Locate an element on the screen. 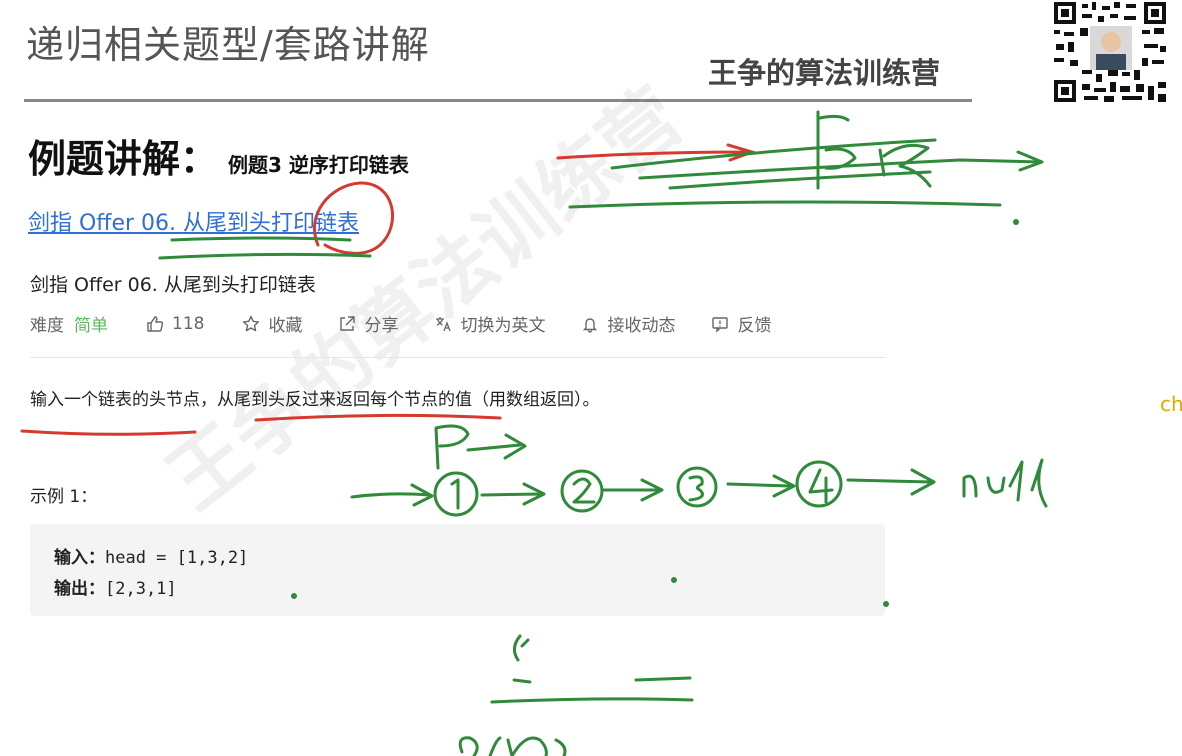  problem-meta-bar: 难度 简单 118 收藏 分享 切换为英文 接收动态 反馈 is located at coordinates (413, 324).